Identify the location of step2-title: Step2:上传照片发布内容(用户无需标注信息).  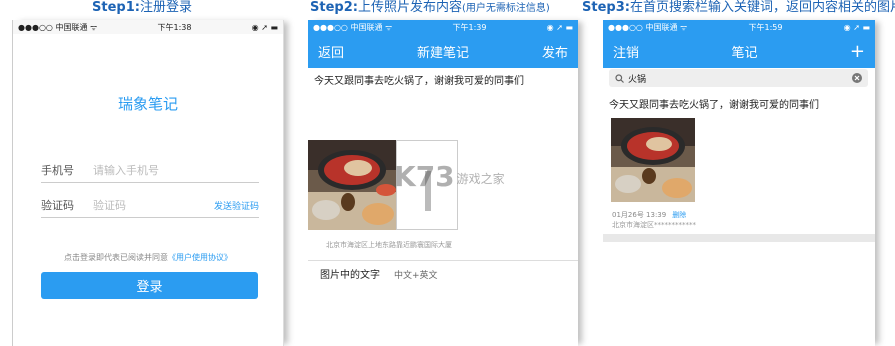
(430, 8).